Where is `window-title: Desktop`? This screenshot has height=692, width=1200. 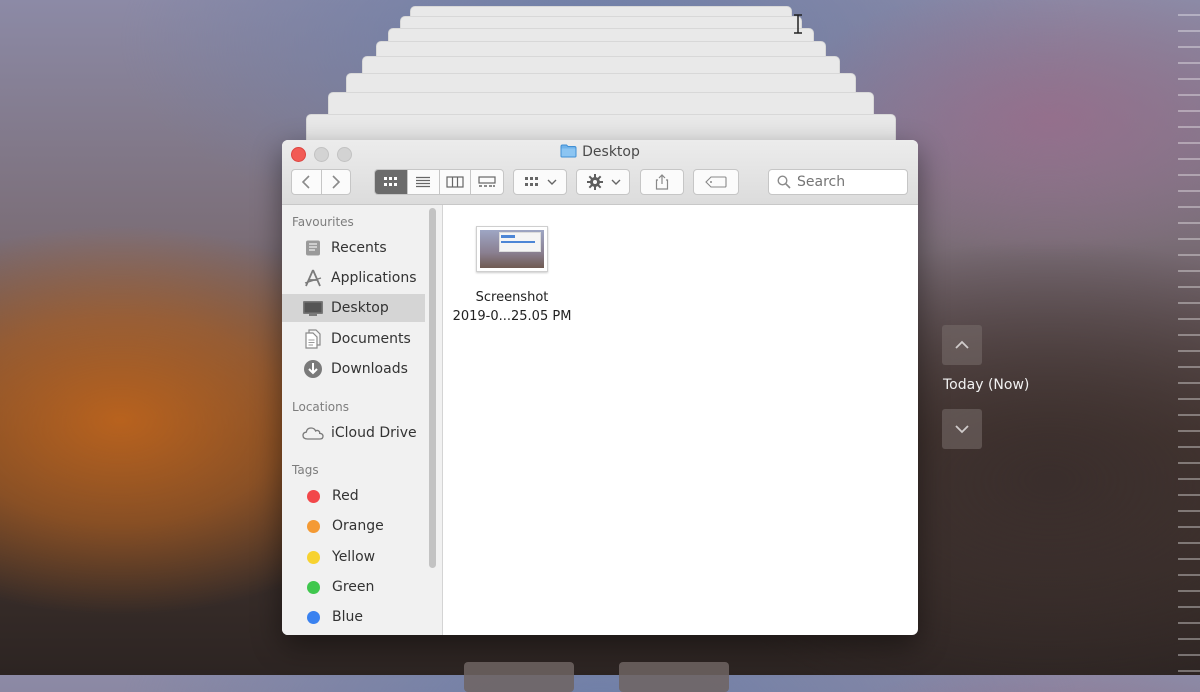 window-title: Desktop is located at coordinates (600, 152).